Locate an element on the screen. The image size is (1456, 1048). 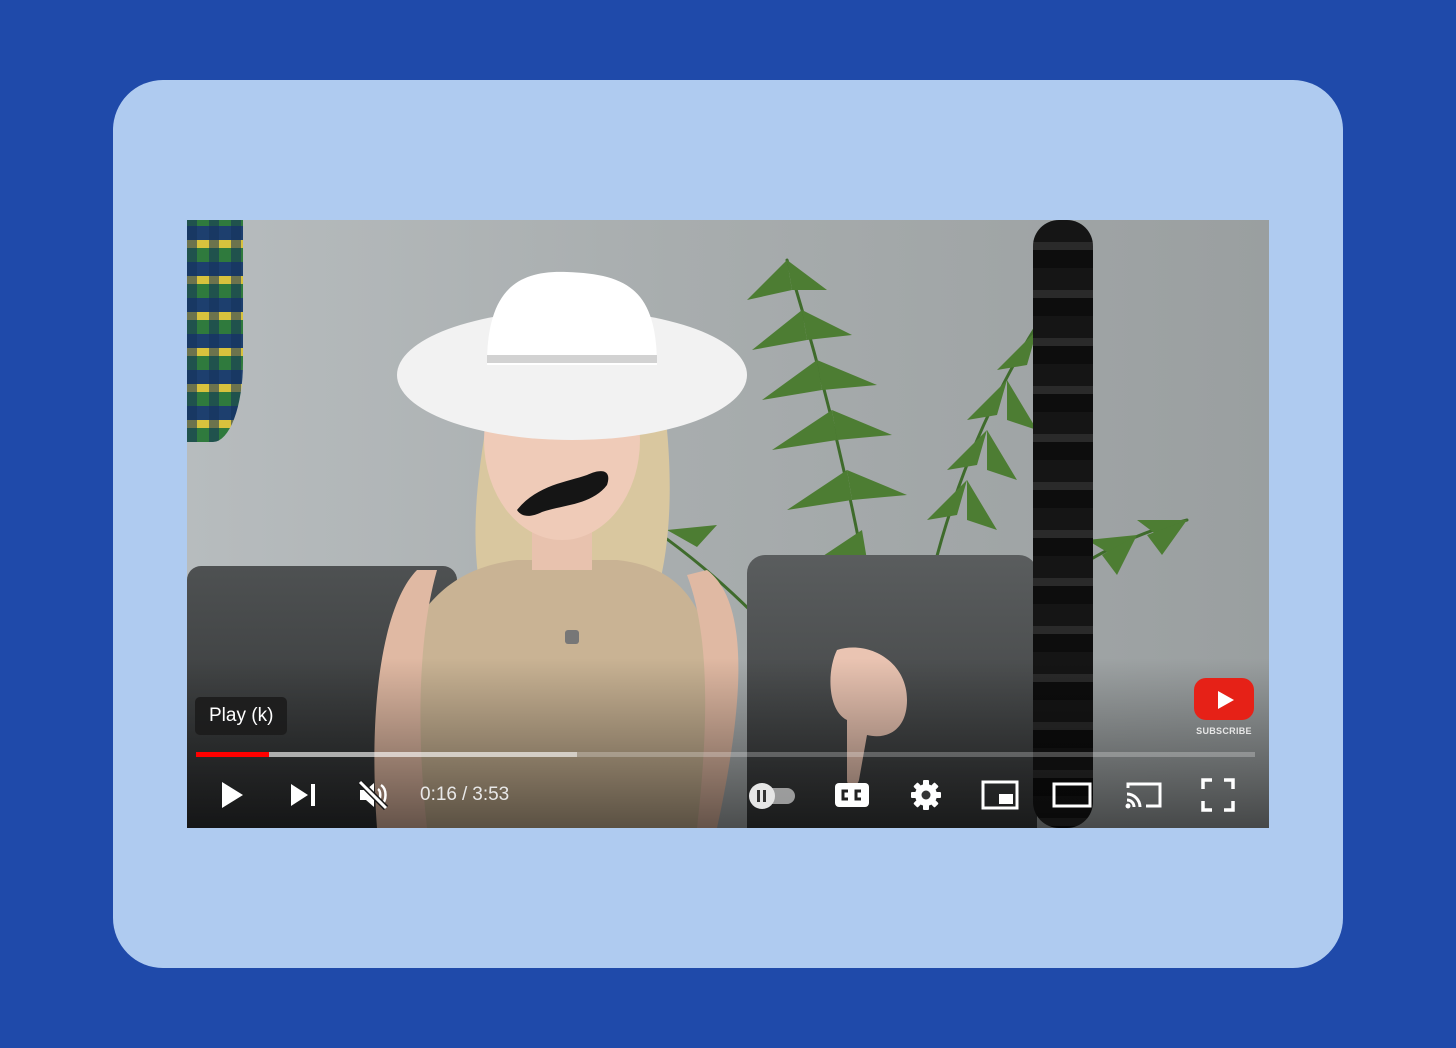
time-display: 0:16/3:53 is located at coordinates (464, 795).